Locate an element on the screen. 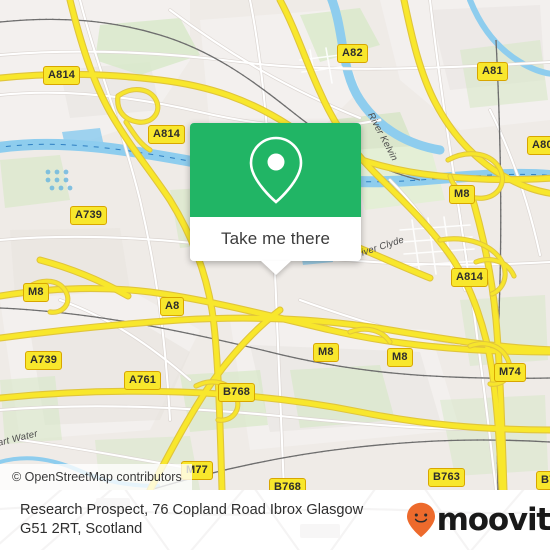  road-shield: A8 is located at coordinates (172, 306).